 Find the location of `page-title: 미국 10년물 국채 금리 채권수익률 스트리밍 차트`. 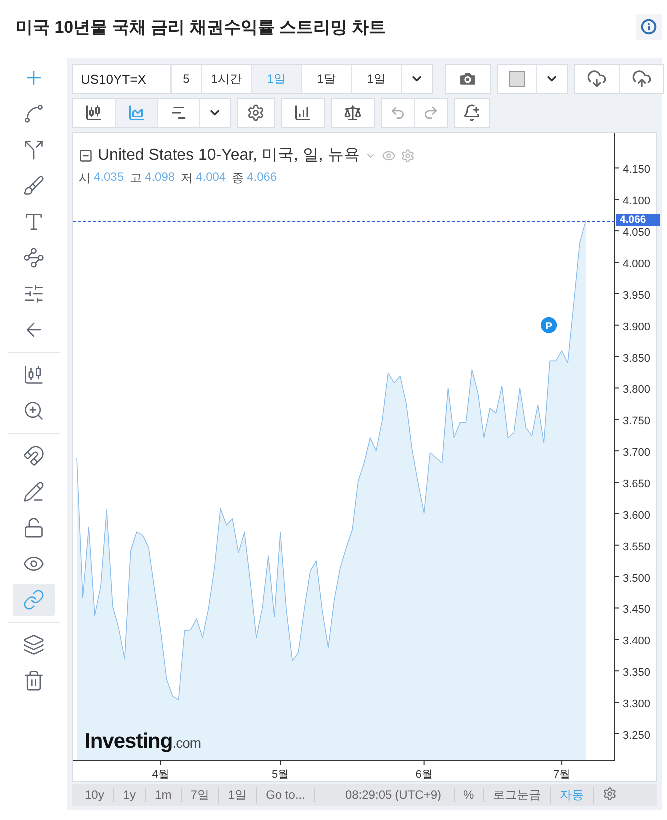

page-title: 미국 10년물 국채 금리 채권수익률 스트리밍 차트 is located at coordinates (201, 27).